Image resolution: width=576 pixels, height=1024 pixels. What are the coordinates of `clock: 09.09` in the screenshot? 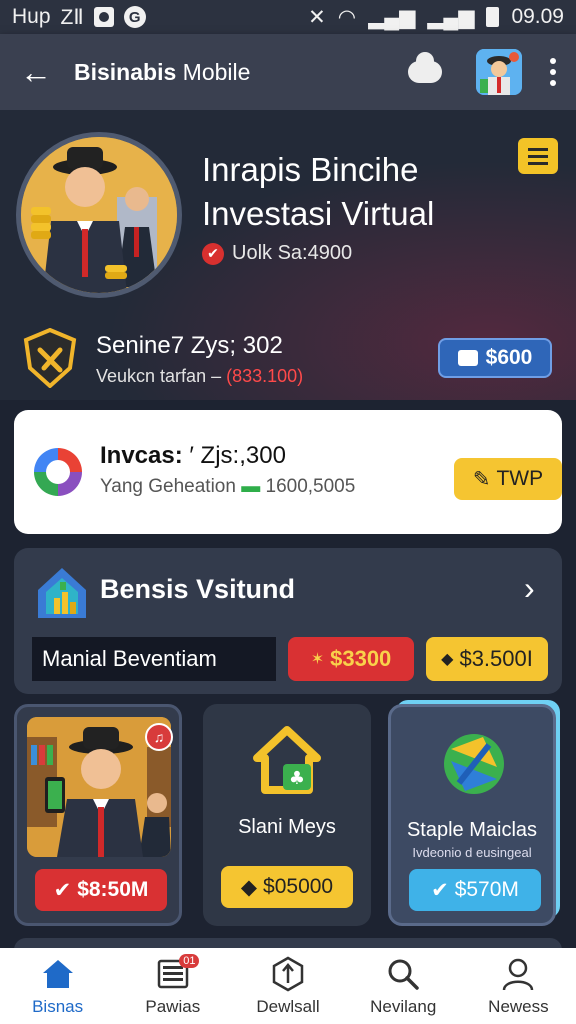 It's located at (537, 16).